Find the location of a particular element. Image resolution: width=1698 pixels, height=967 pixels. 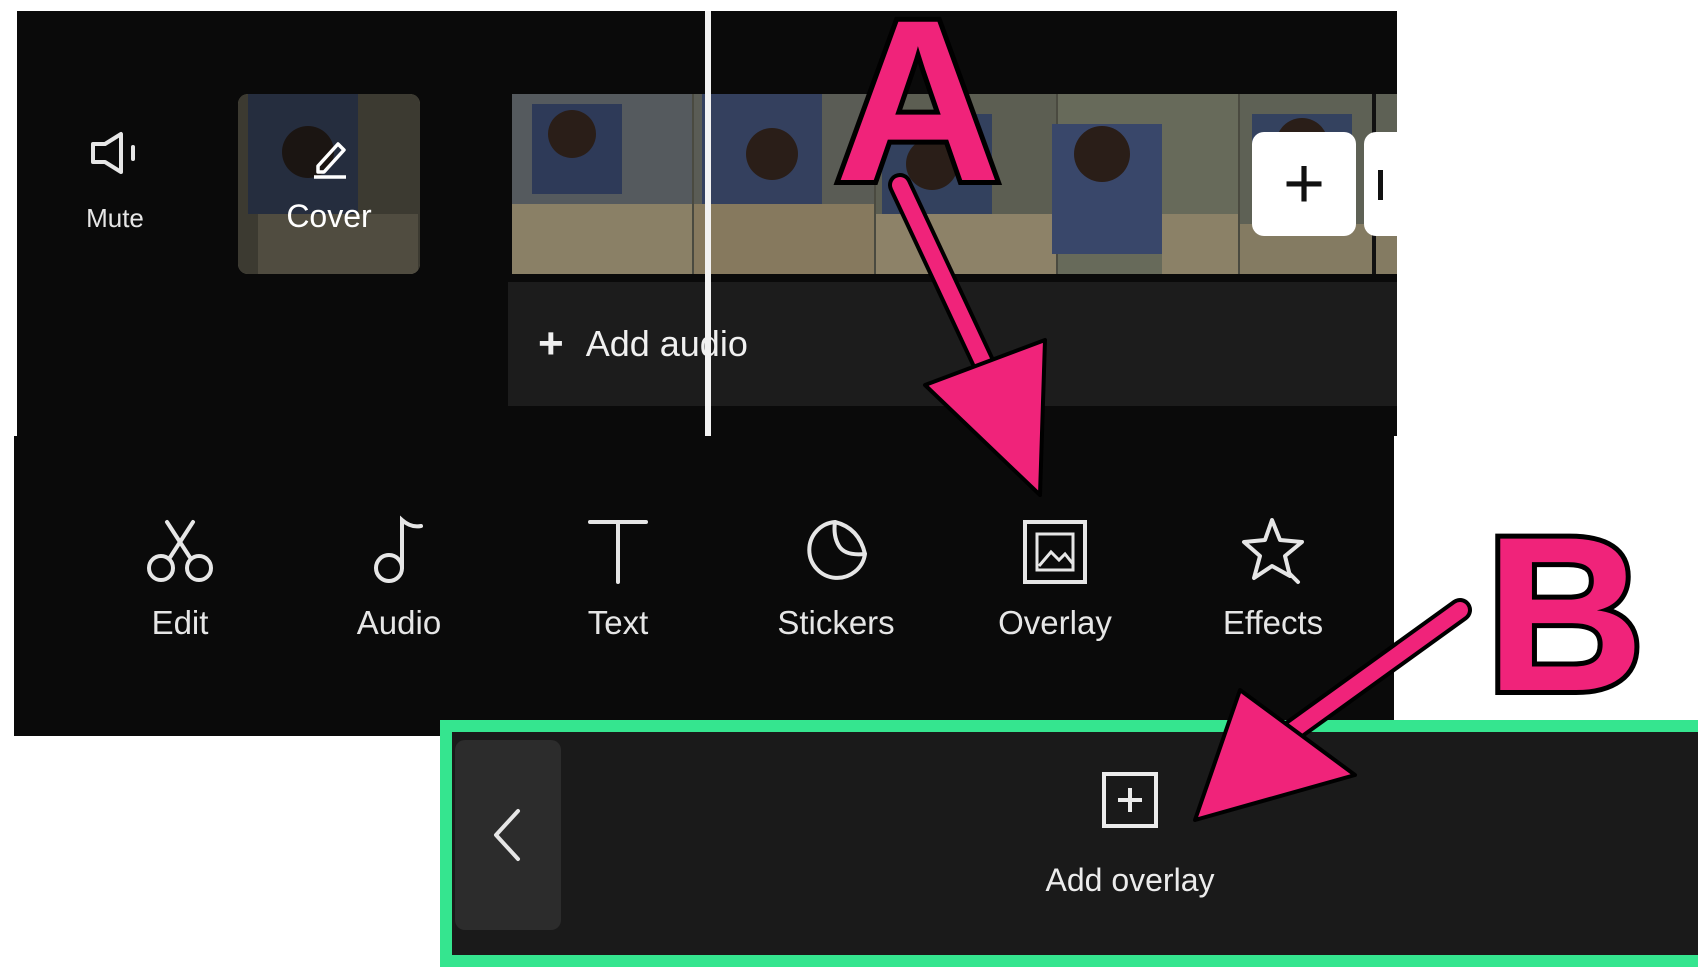

arrow-a-icon is located at coordinates (967, 335).